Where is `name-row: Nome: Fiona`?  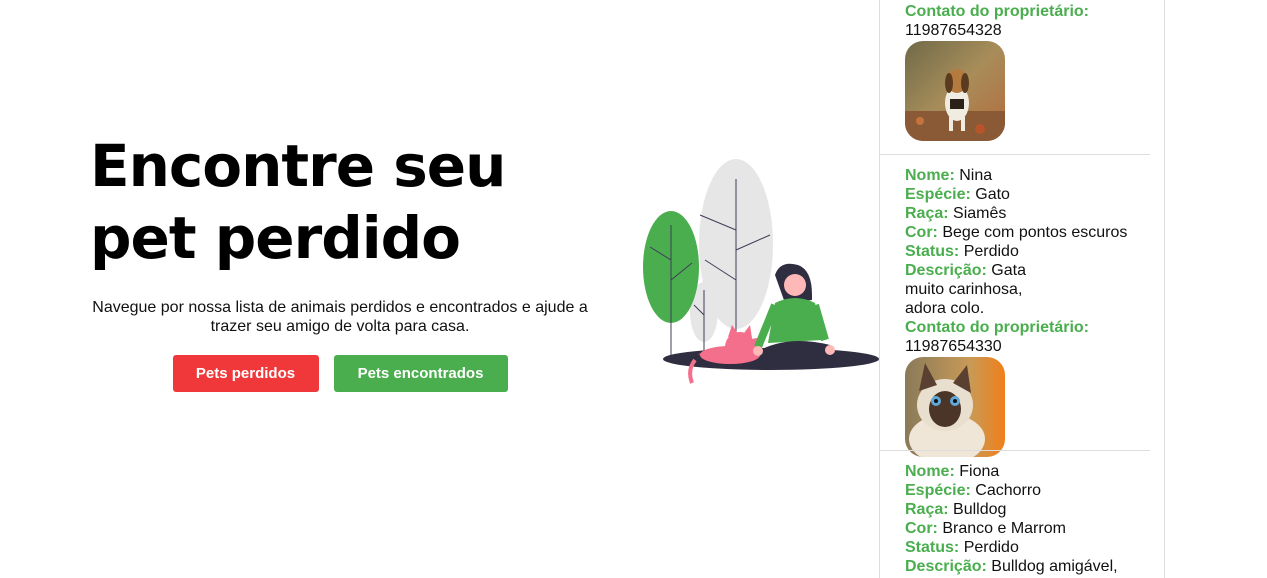
name-row: Nome: Fiona is located at coordinates (952, 471).